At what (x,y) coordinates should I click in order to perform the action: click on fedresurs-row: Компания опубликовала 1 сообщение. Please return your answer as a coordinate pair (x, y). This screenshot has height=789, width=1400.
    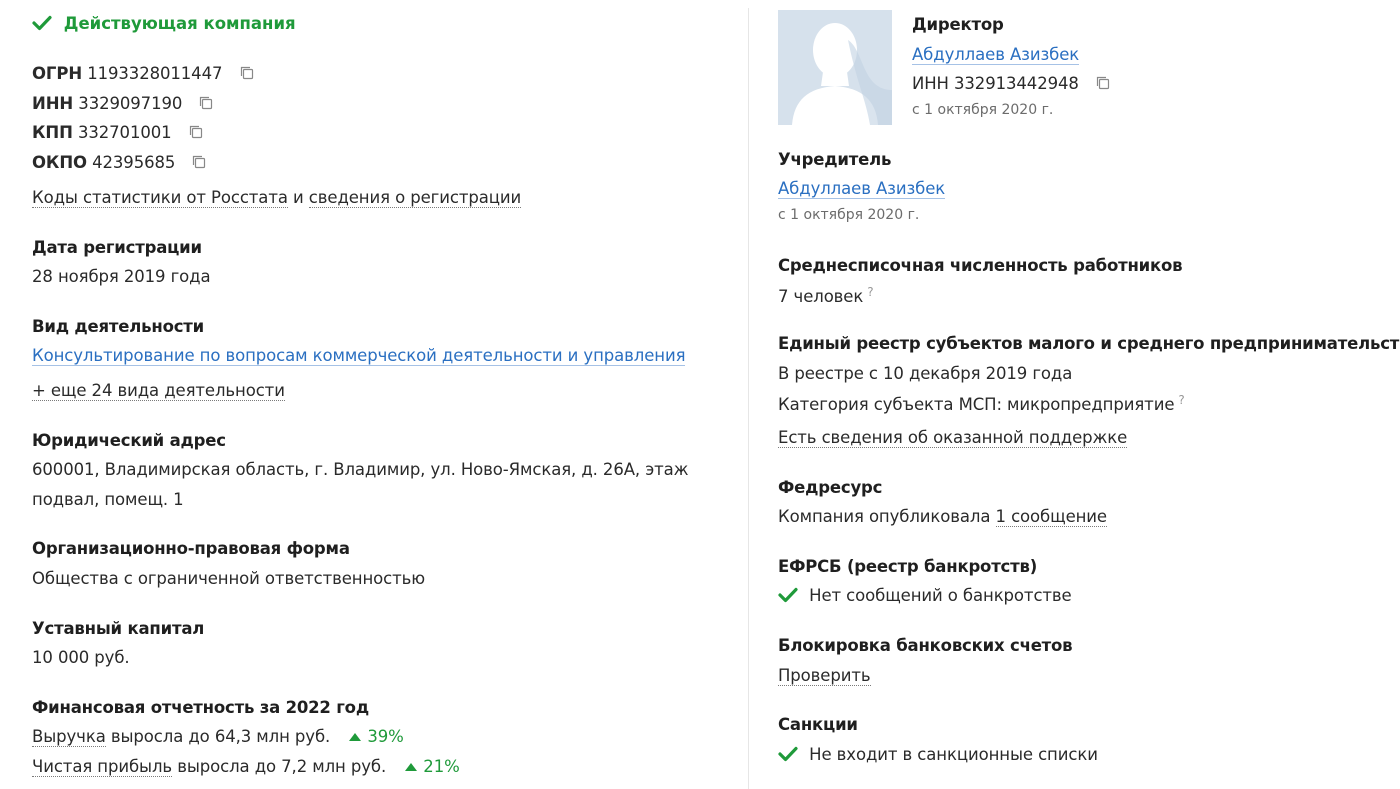
    Looking at the image, I should click on (942, 517).